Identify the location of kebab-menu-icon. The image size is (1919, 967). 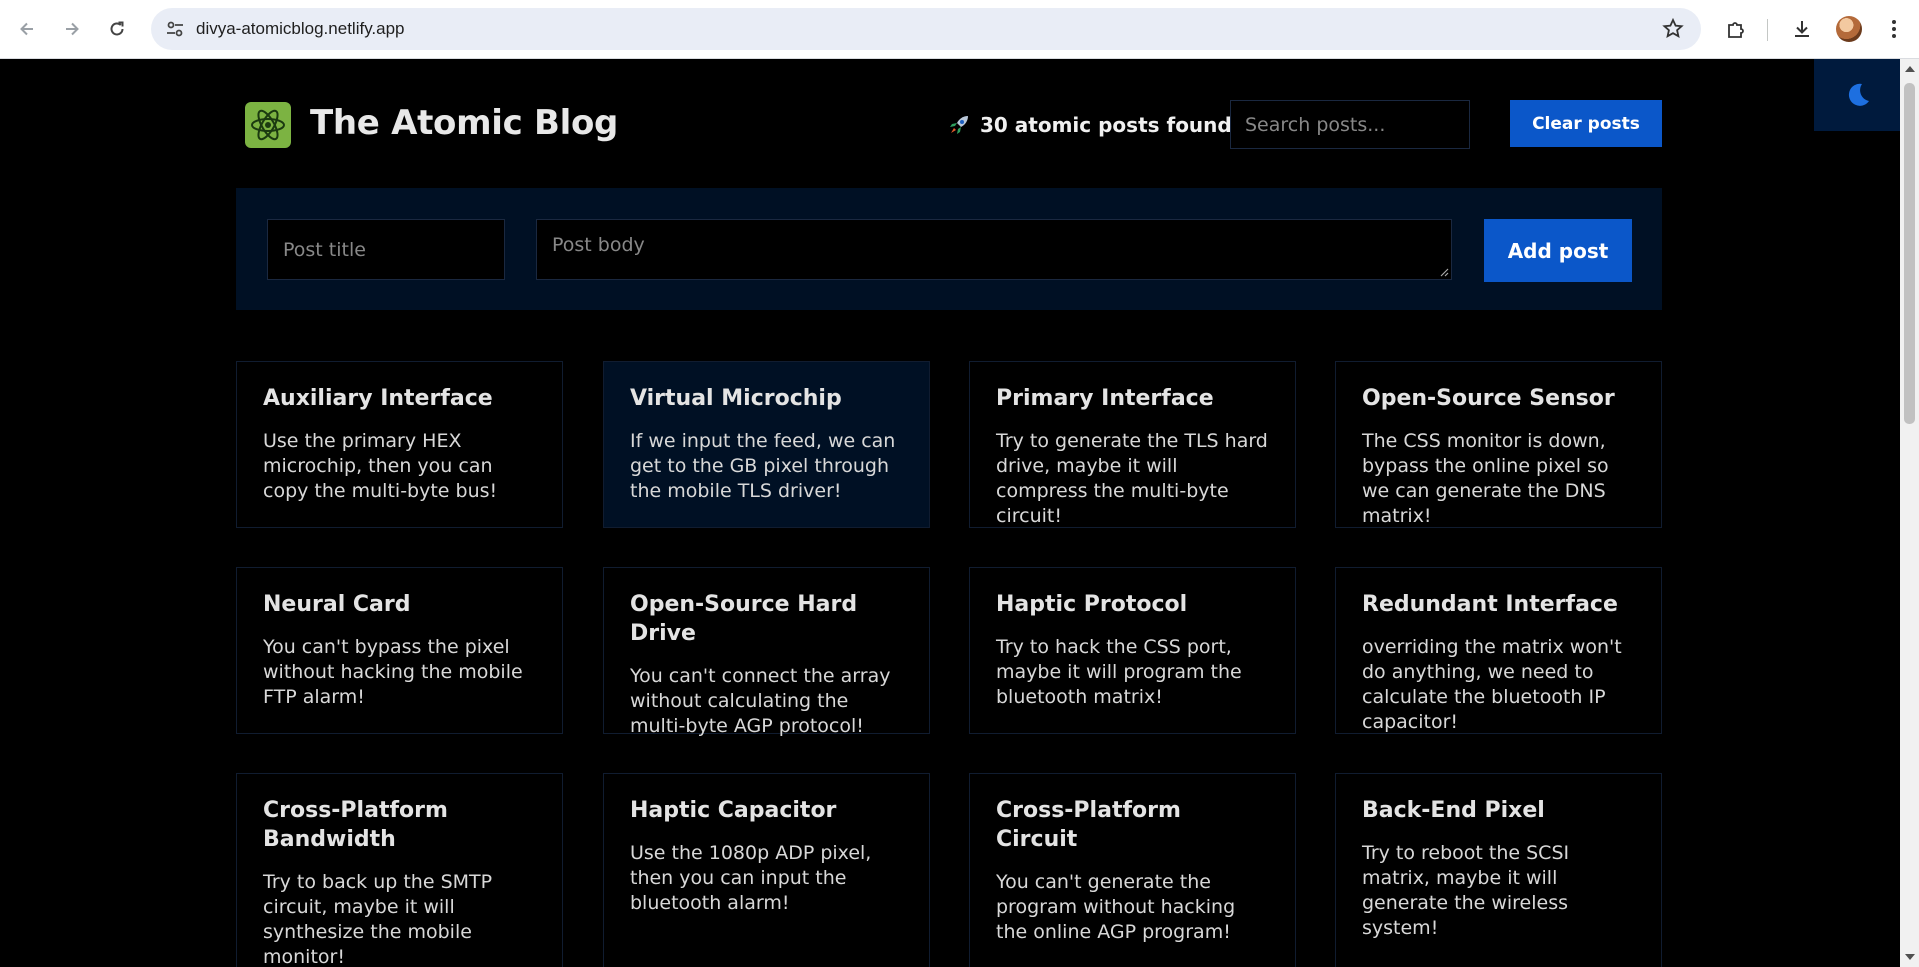
(1894, 29).